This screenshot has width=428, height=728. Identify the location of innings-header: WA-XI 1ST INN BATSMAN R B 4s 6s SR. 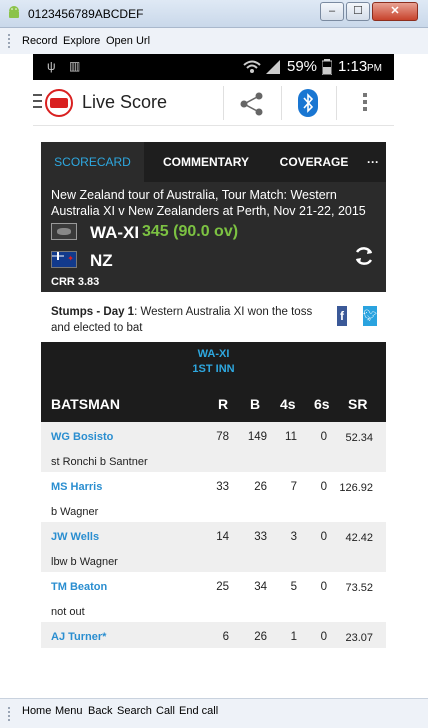
(213, 382).